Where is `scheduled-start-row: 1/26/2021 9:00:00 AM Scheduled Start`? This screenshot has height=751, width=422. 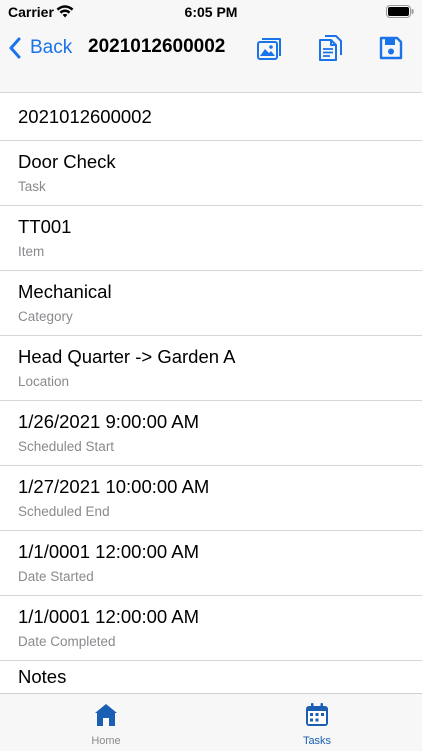
scheduled-start-row: 1/26/2021 9:00:00 AM Scheduled Start is located at coordinates (211, 433).